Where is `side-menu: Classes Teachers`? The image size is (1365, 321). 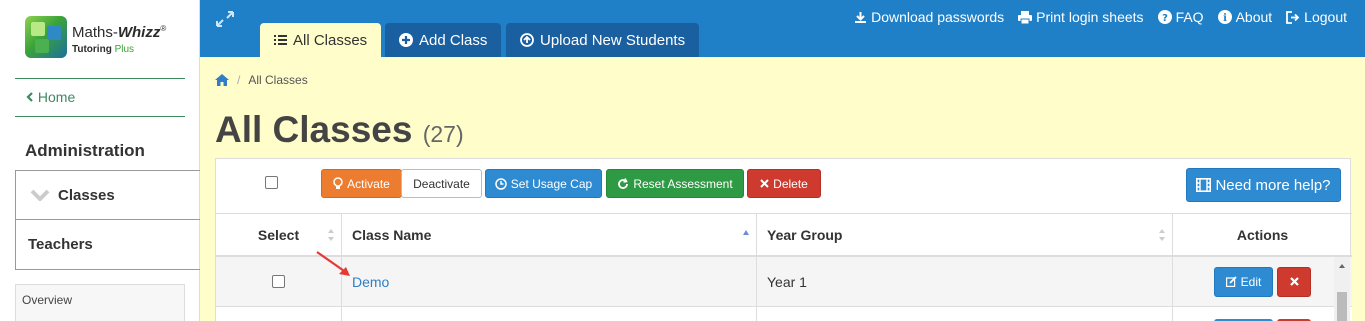
side-menu: Classes Teachers is located at coordinates (107, 220).